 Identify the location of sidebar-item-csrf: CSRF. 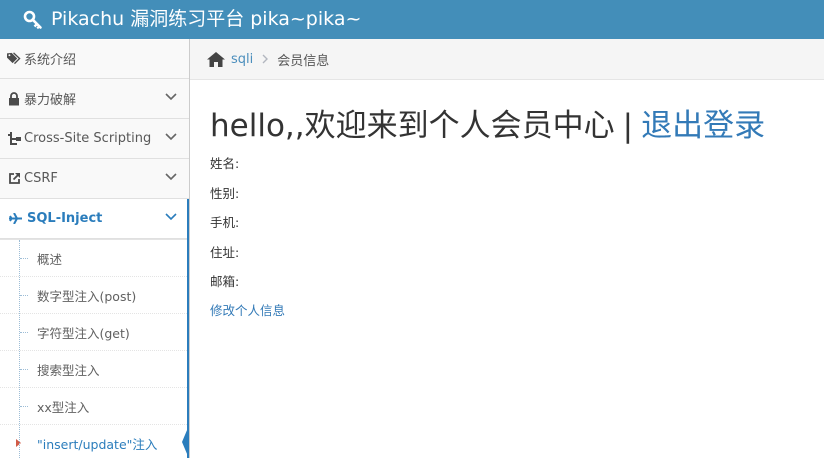
(94, 179).